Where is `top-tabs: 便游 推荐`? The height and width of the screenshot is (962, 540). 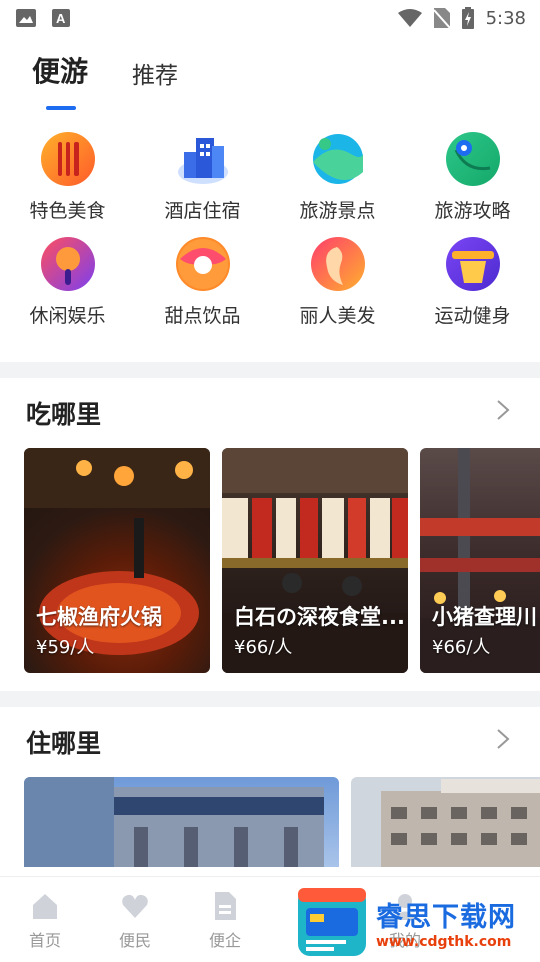 top-tabs: 便游 推荐 is located at coordinates (270, 74).